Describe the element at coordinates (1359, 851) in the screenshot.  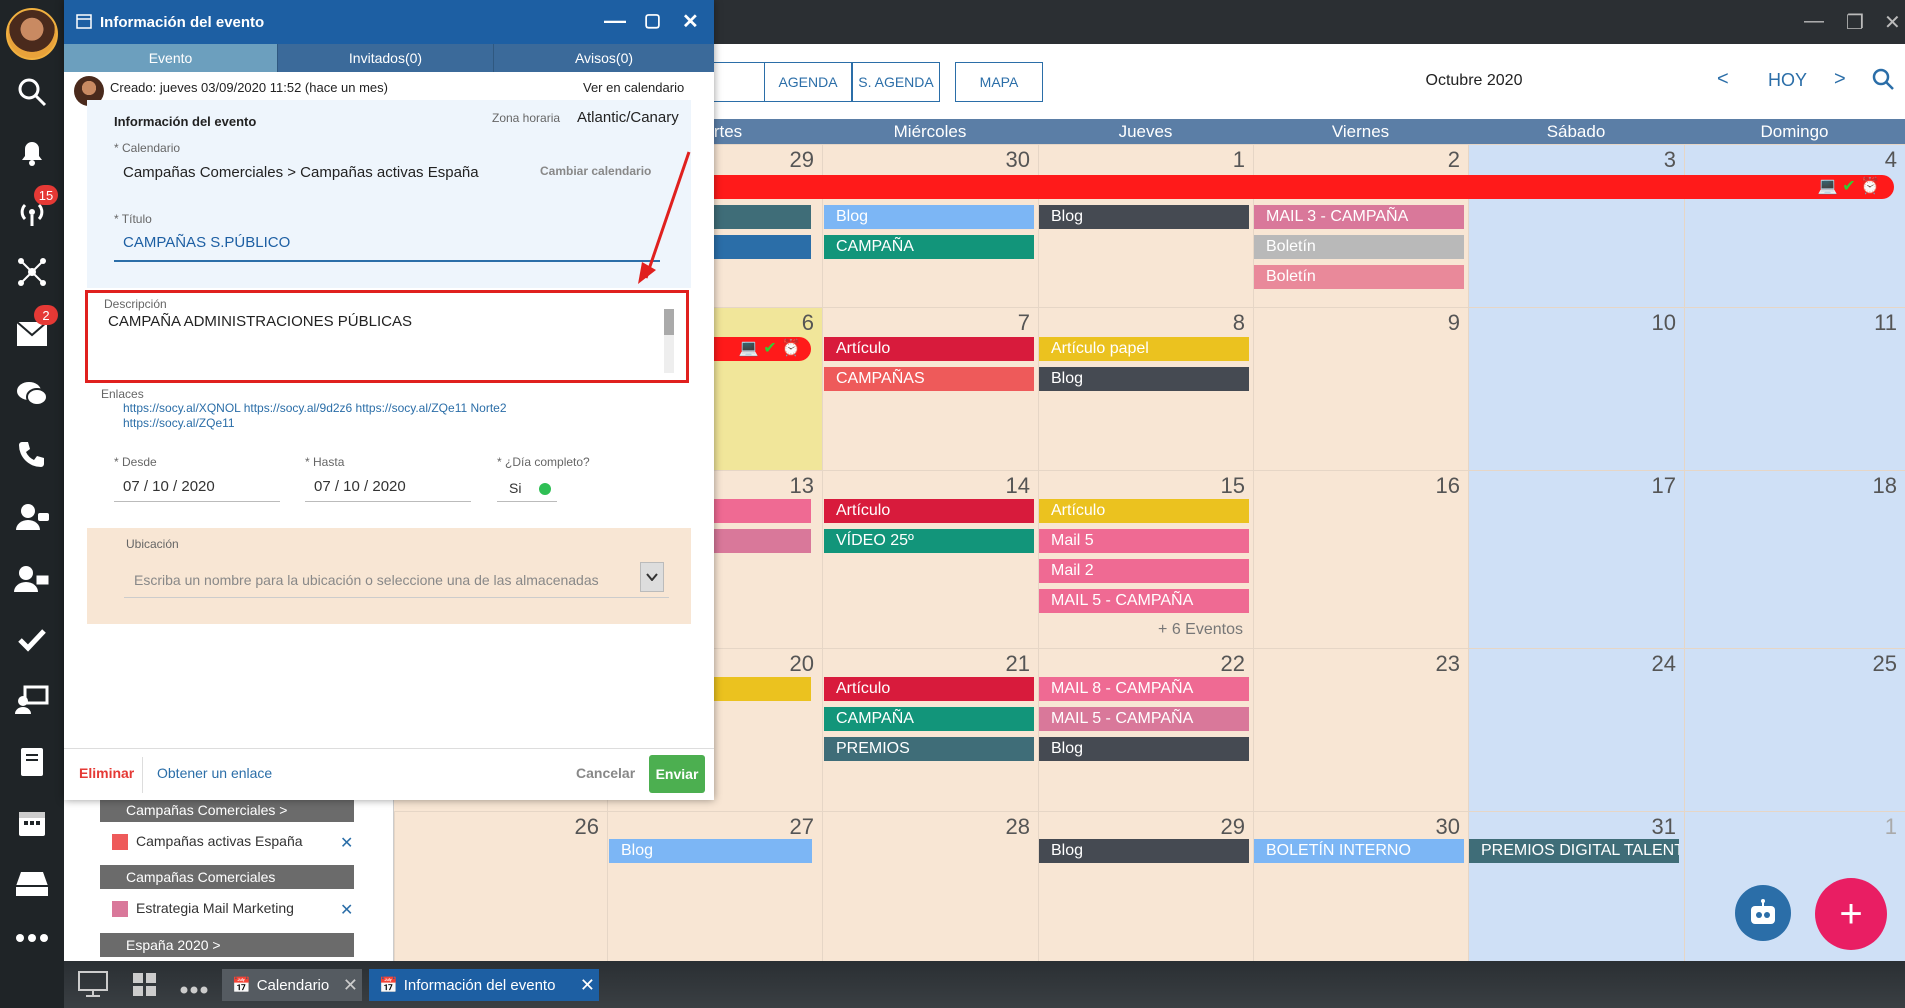
I see `event-item: BOLETÍN INTERNO` at that location.